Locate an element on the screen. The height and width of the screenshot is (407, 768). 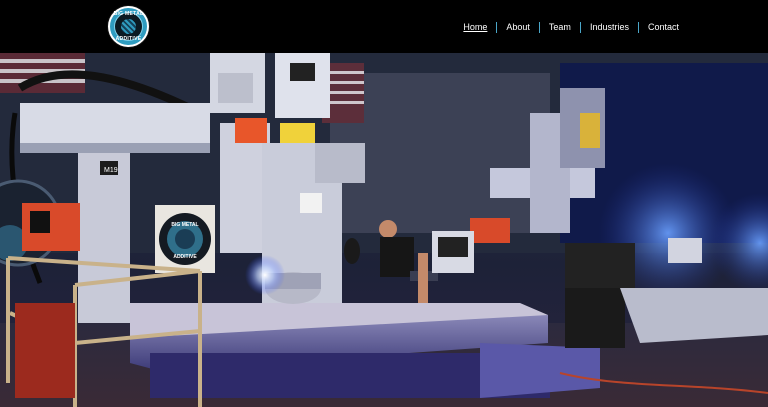
sign-text-top: BIG METAL is located at coordinates (184, 225).